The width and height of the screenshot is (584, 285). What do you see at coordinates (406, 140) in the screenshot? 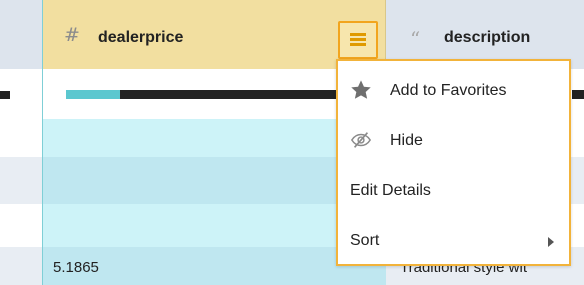
I see `menu-item-label: Hide` at bounding box center [406, 140].